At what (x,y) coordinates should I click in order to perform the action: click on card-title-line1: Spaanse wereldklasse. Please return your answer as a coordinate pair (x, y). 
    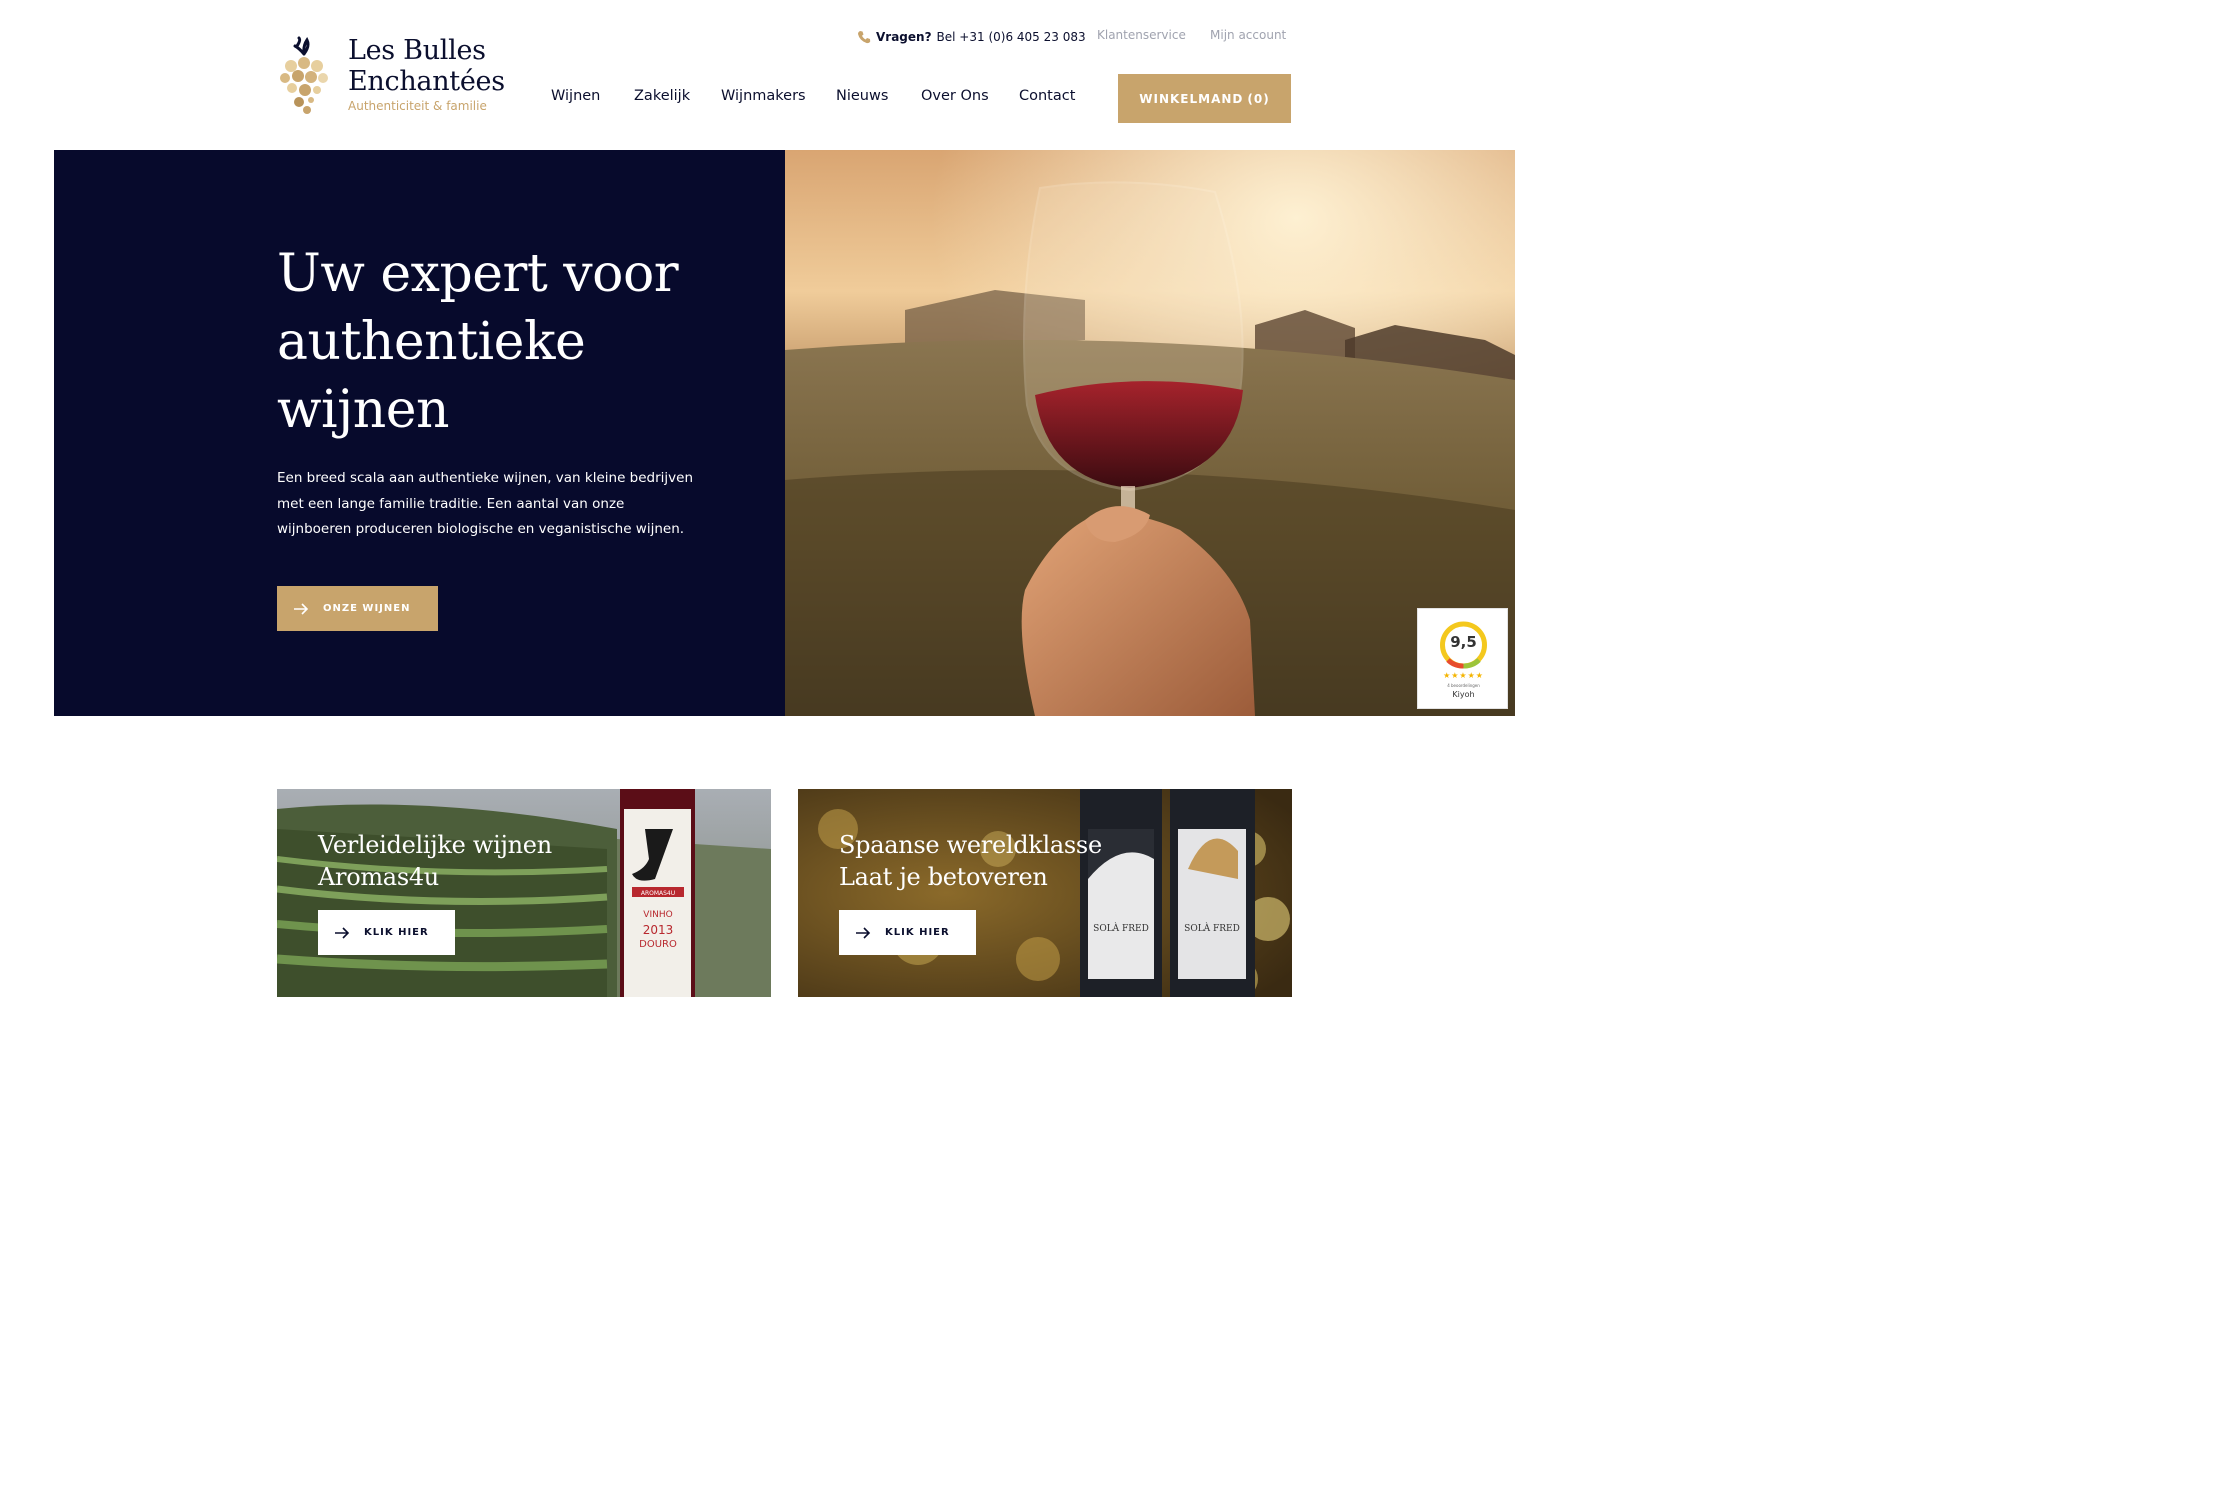
    Looking at the image, I should click on (970, 845).